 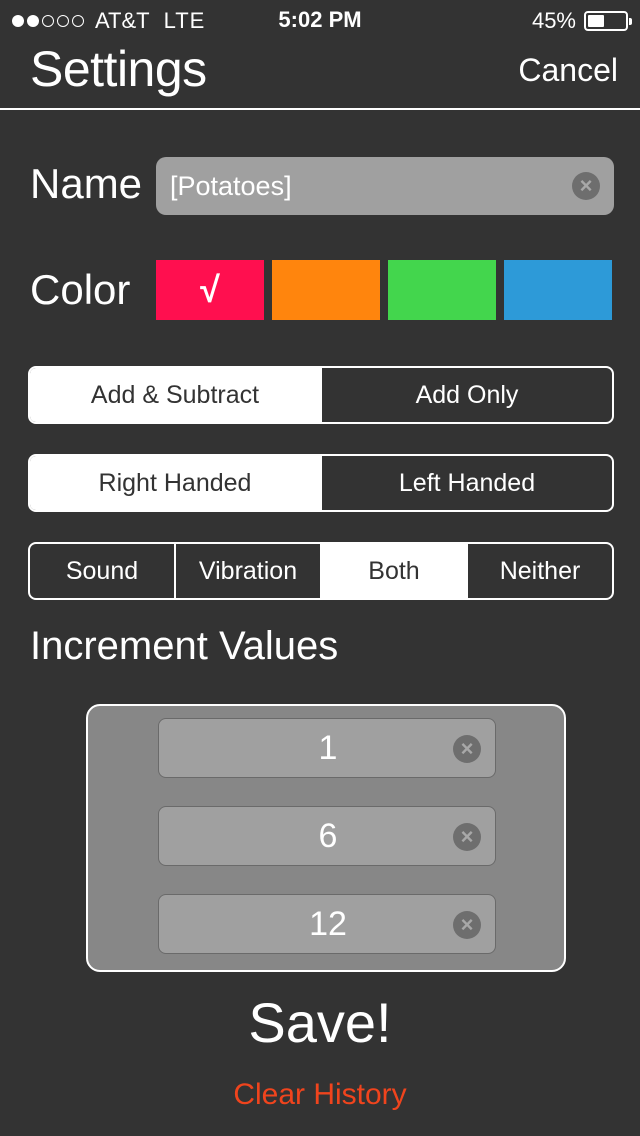 I want to click on segment-left-handed: Left Handed, so click(x=466, y=483).